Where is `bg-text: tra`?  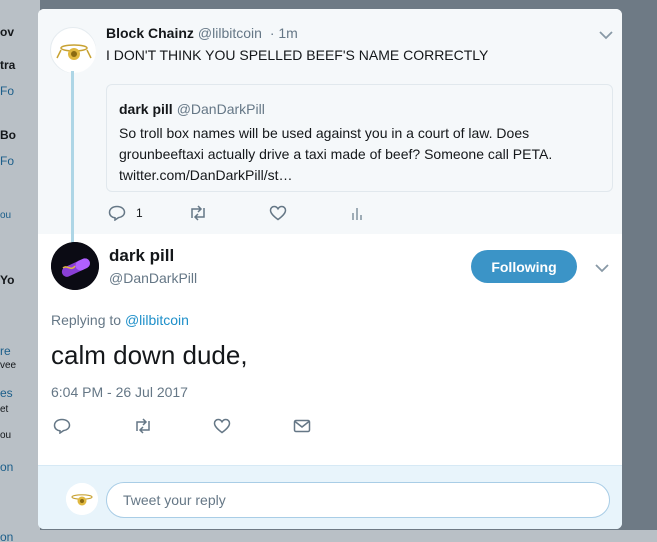
bg-text: tra is located at coordinates (8, 65).